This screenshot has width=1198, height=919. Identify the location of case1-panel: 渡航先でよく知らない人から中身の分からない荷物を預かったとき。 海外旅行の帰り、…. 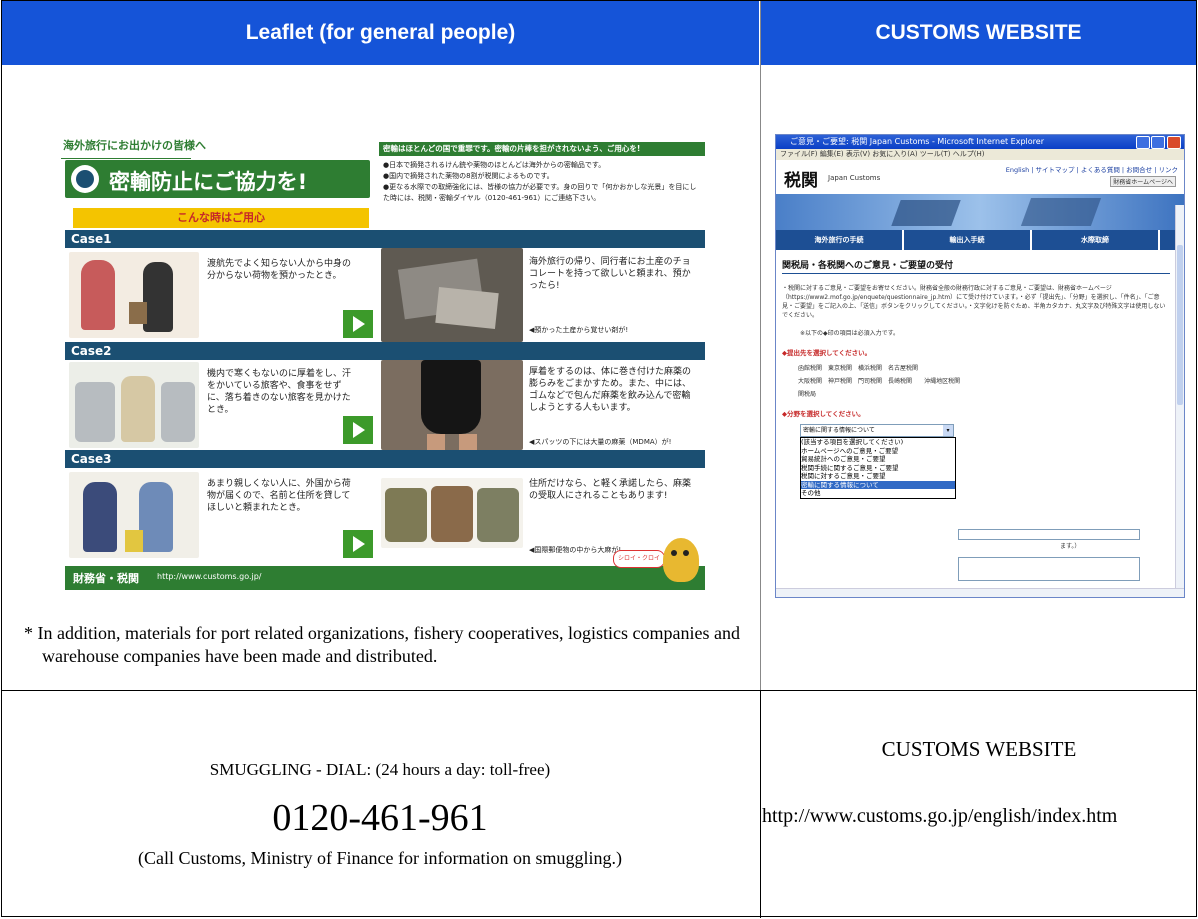
(385, 295).